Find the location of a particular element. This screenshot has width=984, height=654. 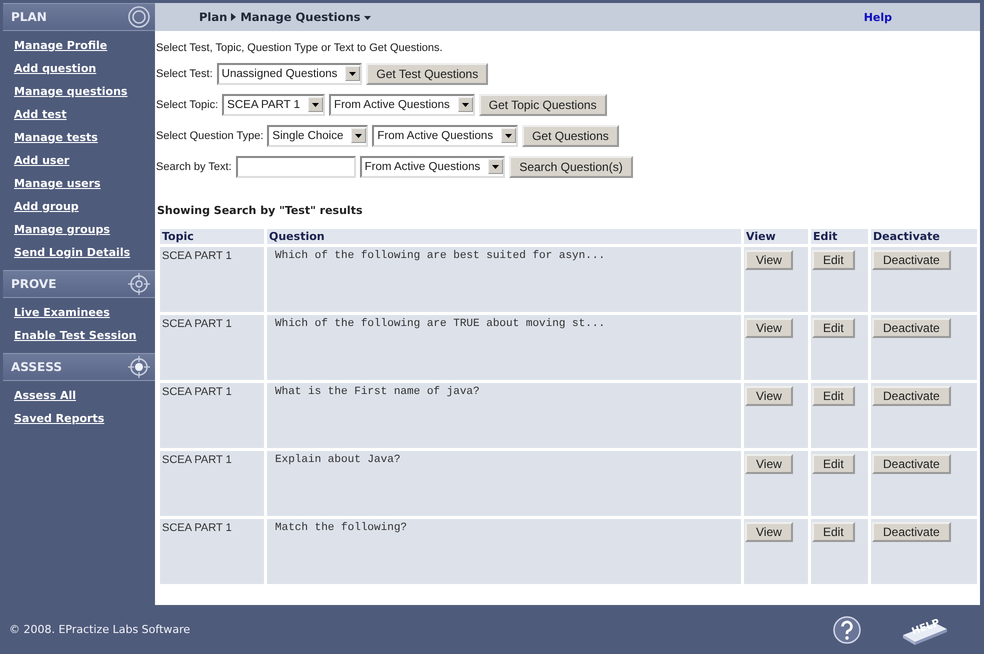

sidebar-link: Assess All is located at coordinates (84, 396).